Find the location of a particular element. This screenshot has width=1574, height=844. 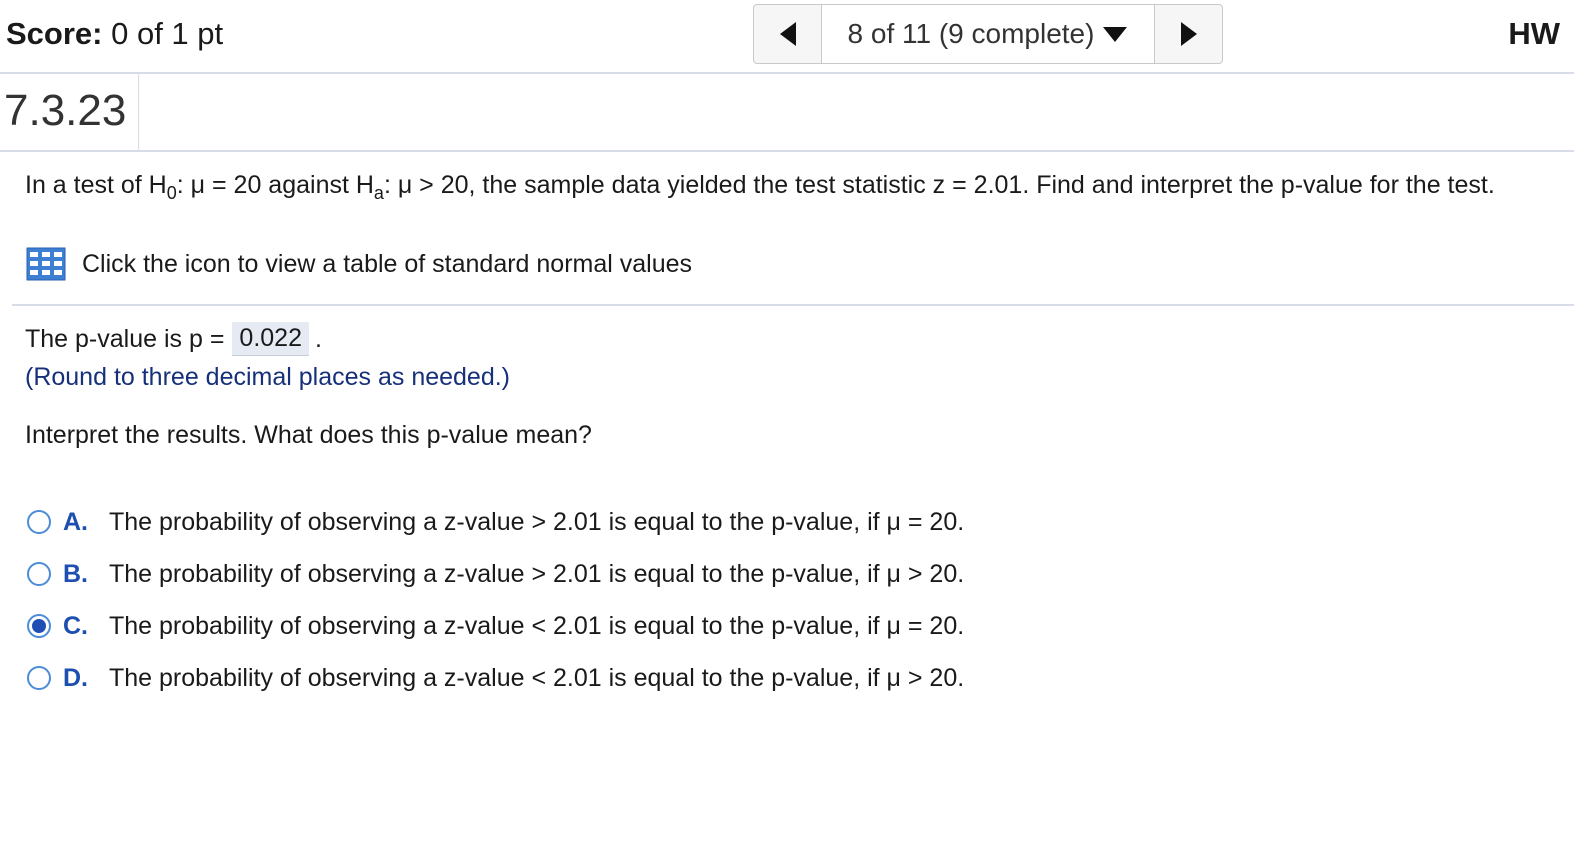

option-letter: B. is located at coordinates (75, 573).